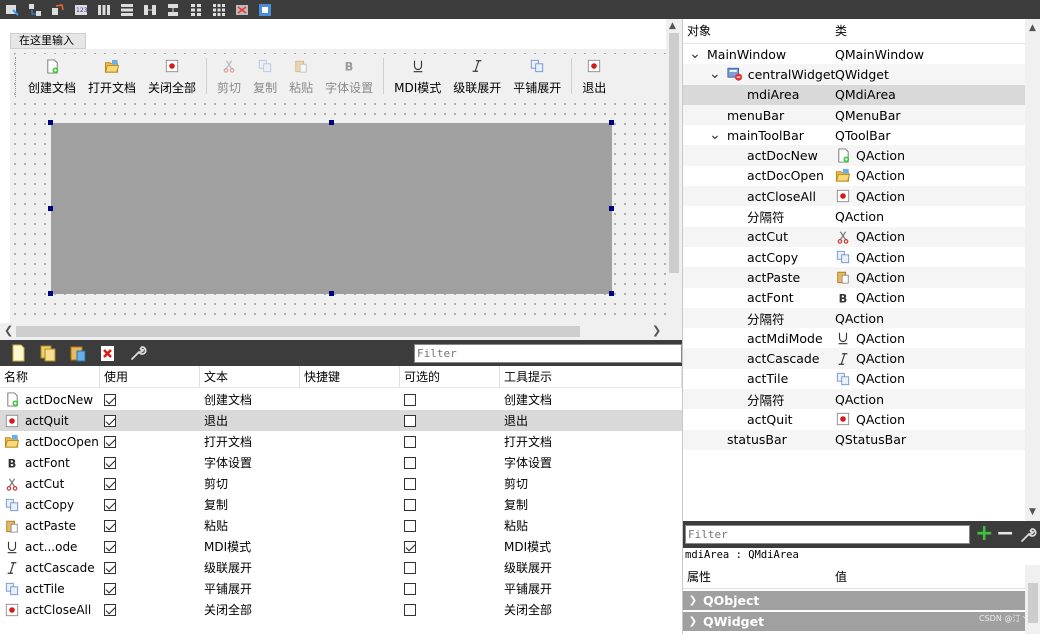 The height and width of the screenshot is (634, 1040). I want to click on action-row: actDocOpen 打开文档 打开文档, so click(341, 441).